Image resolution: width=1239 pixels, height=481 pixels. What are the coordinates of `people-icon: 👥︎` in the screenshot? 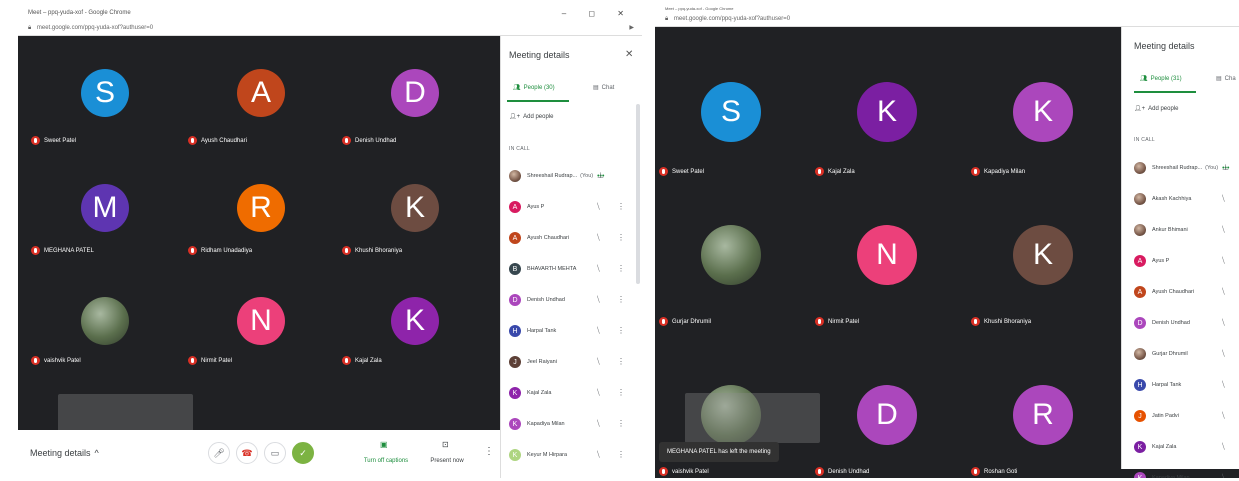 It's located at (517, 88).